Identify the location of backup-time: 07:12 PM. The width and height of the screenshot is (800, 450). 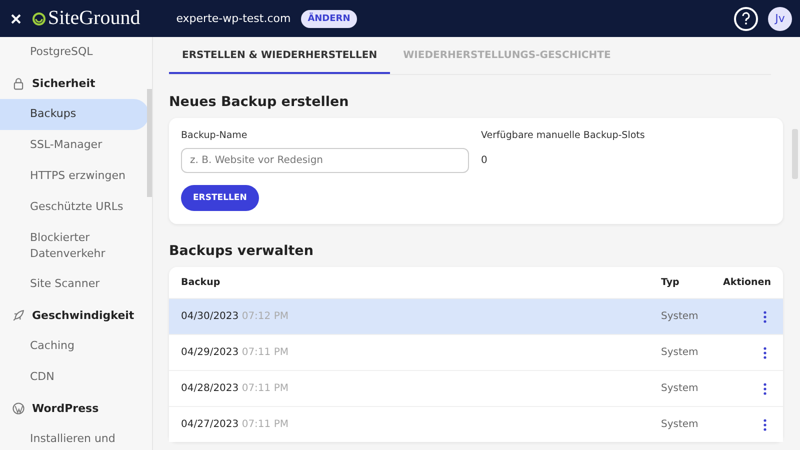
(265, 316).